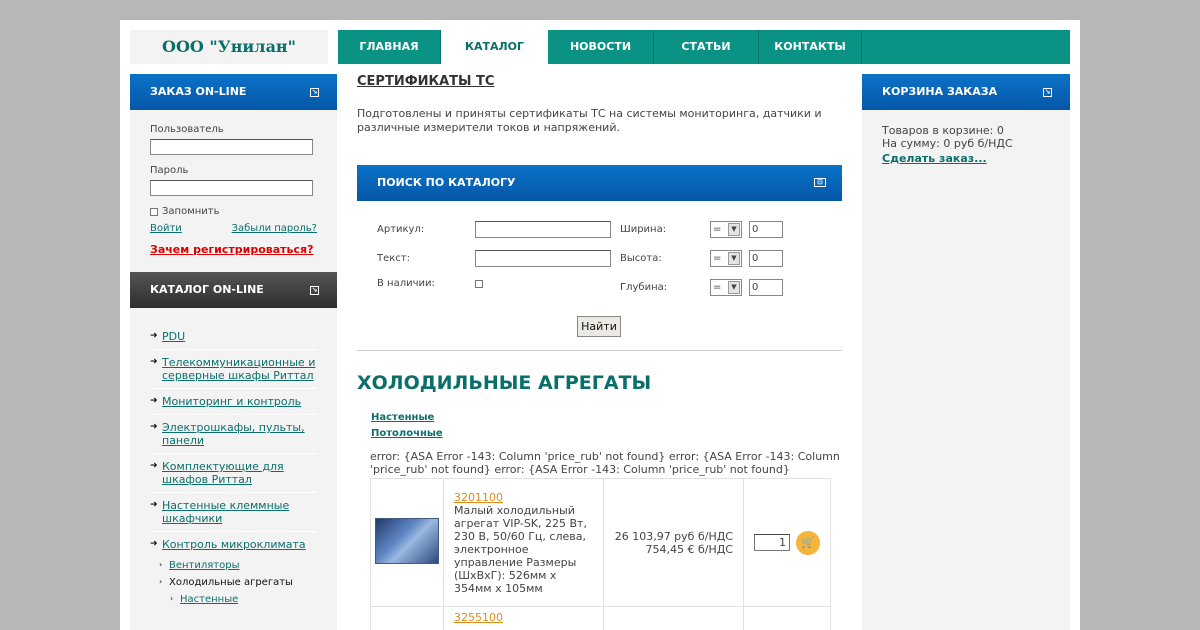 This screenshot has width=1200, height=630. What do you see at coordinates (820, 182) in the screenshot?
I see `collapse-icon: ⊟` at bounding box center [820, 182].